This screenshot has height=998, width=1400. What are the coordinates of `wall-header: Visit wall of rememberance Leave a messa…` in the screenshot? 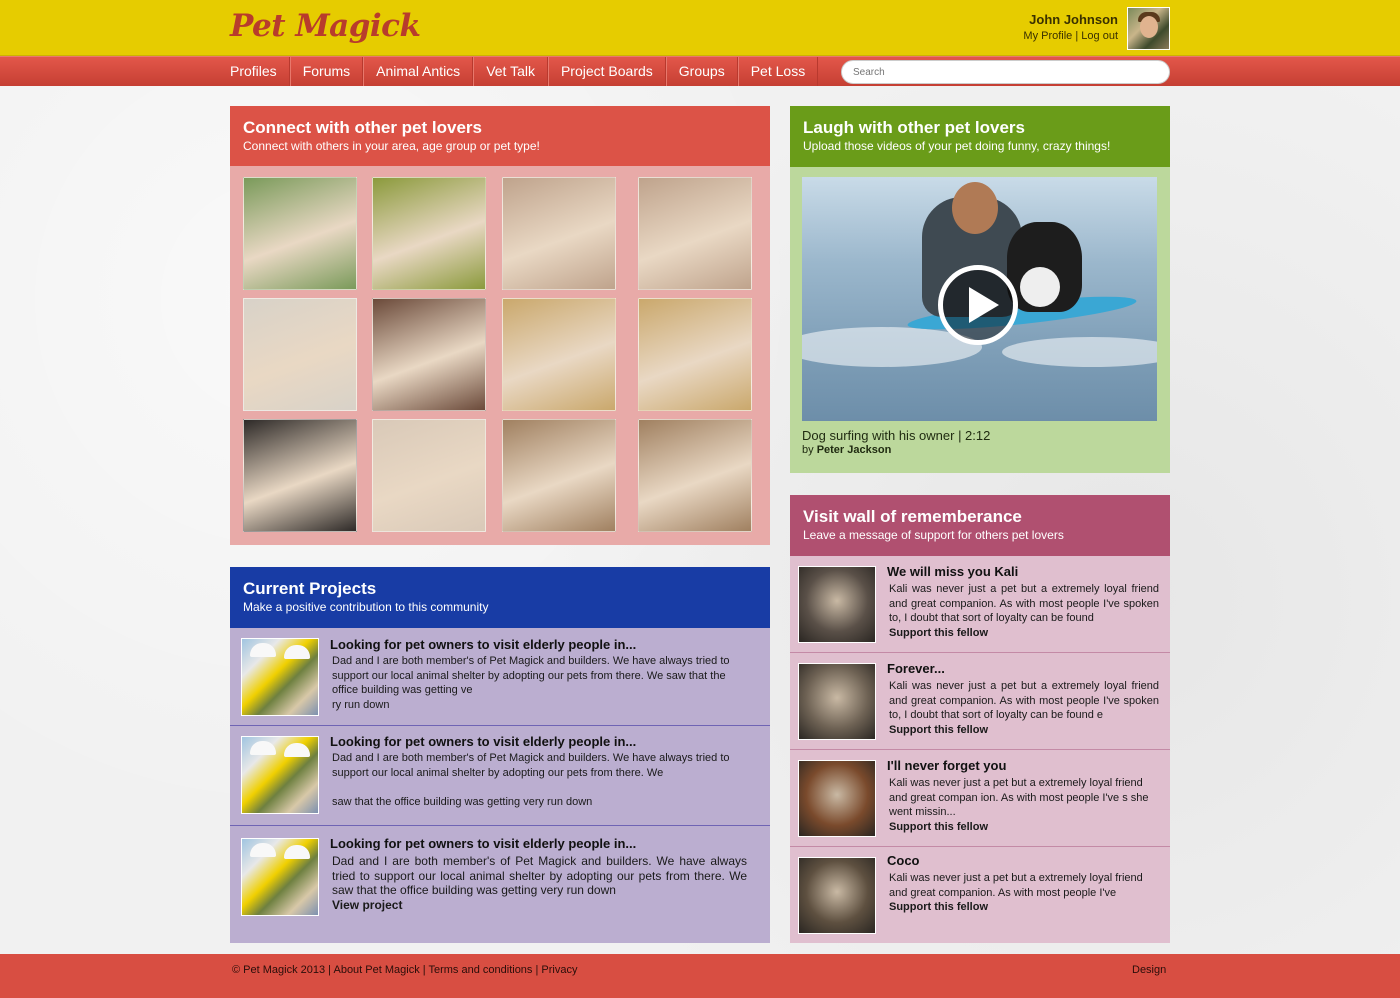 It's located at (980, 525).